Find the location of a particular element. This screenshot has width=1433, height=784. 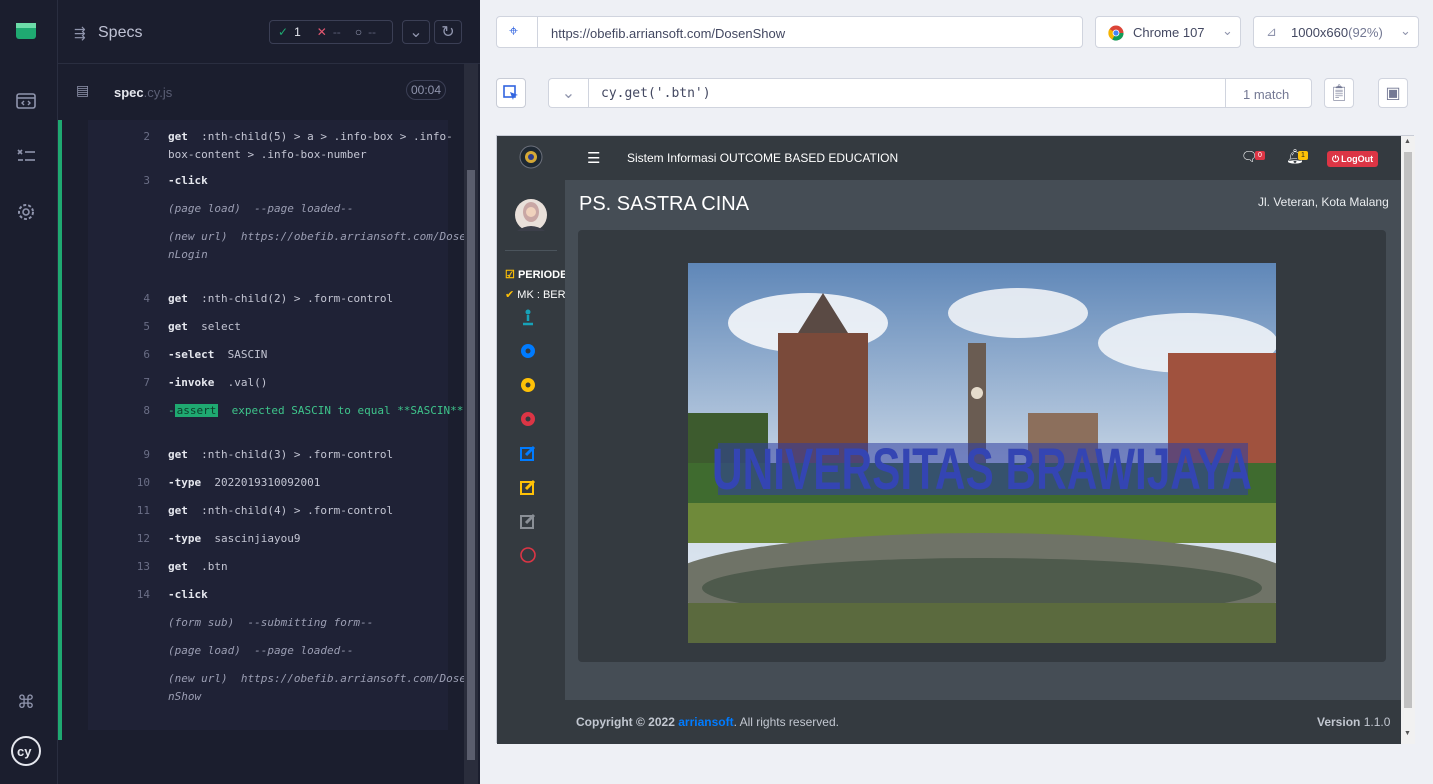

edit-yellow-icon is located at coordinates (528, 487).